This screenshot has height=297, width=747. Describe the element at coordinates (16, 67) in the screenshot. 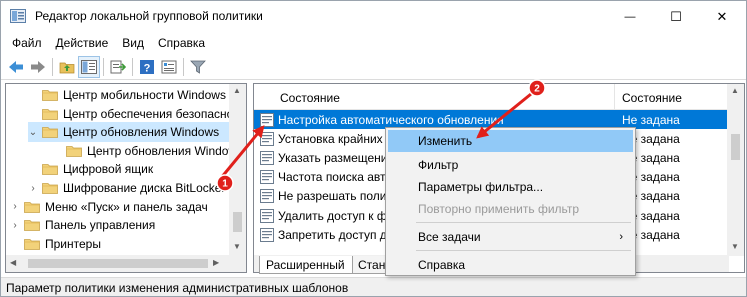

I see `back-button` at that location.